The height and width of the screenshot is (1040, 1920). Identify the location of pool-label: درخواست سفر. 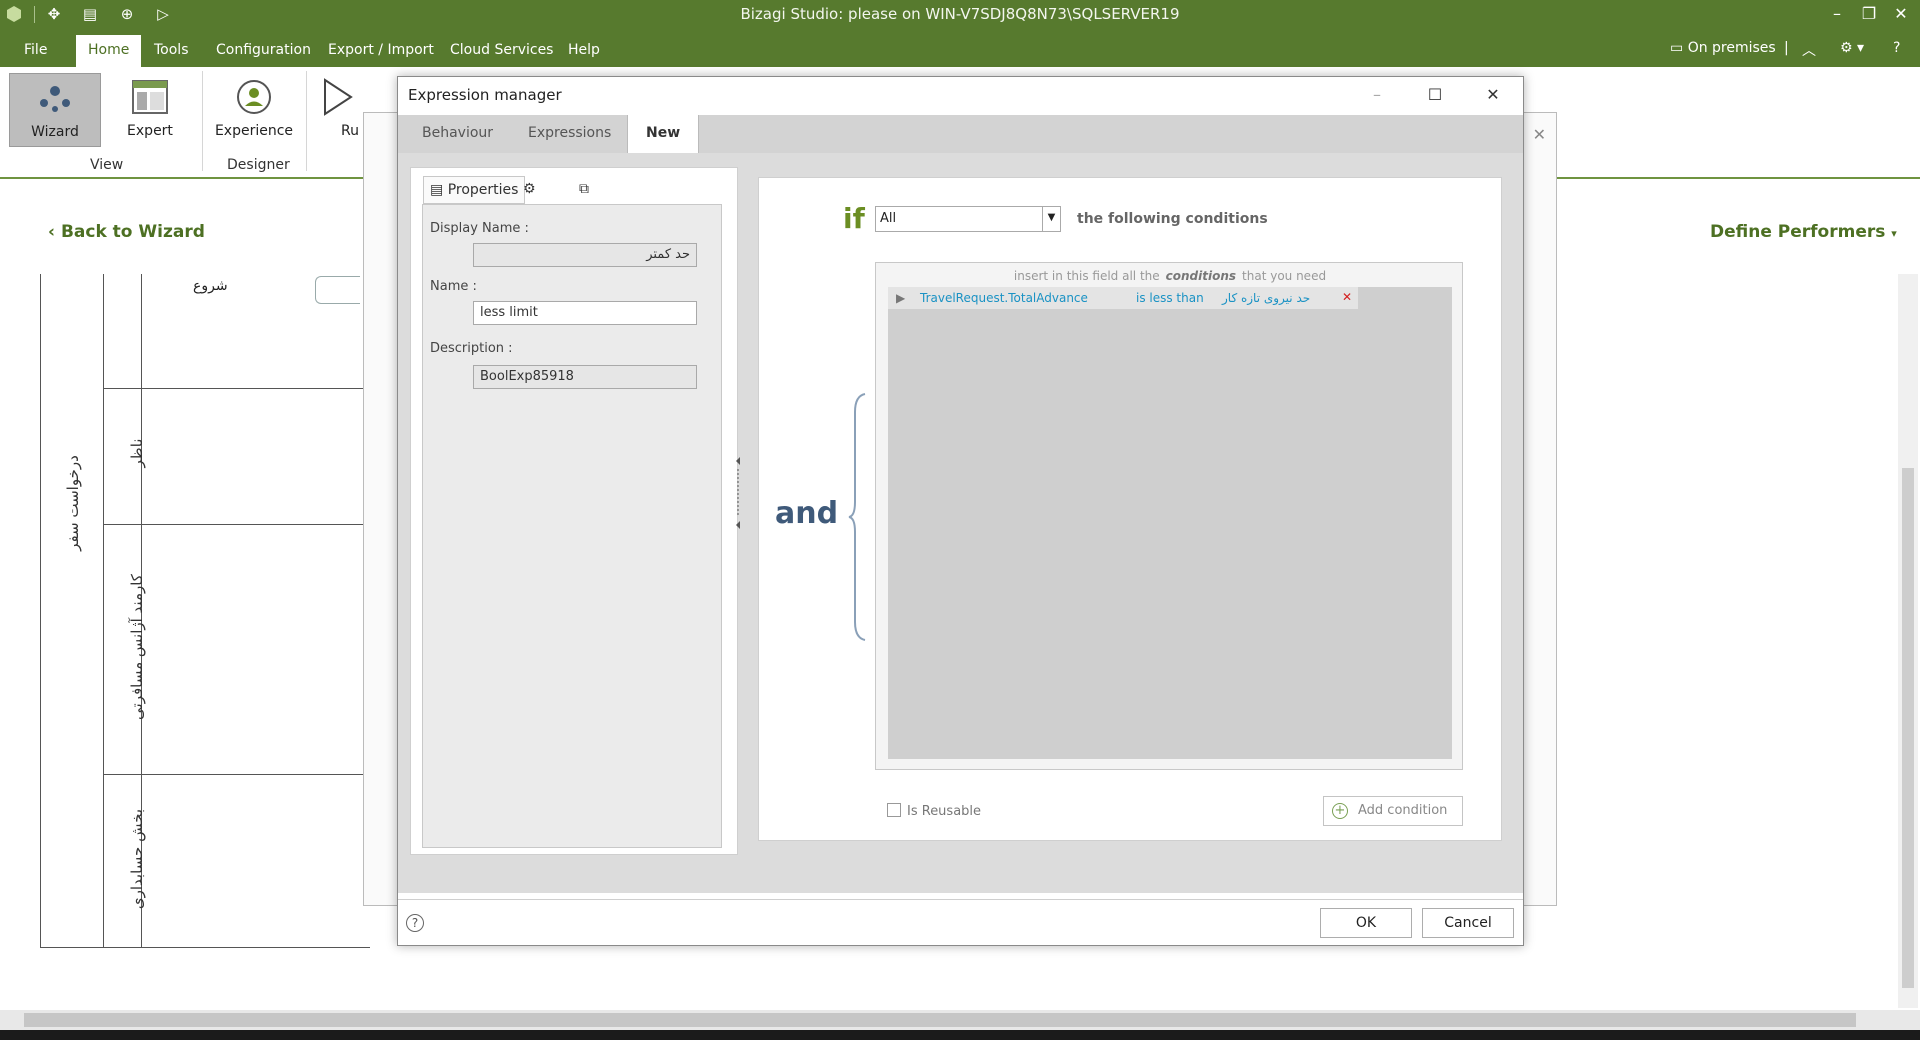
(73, 503).